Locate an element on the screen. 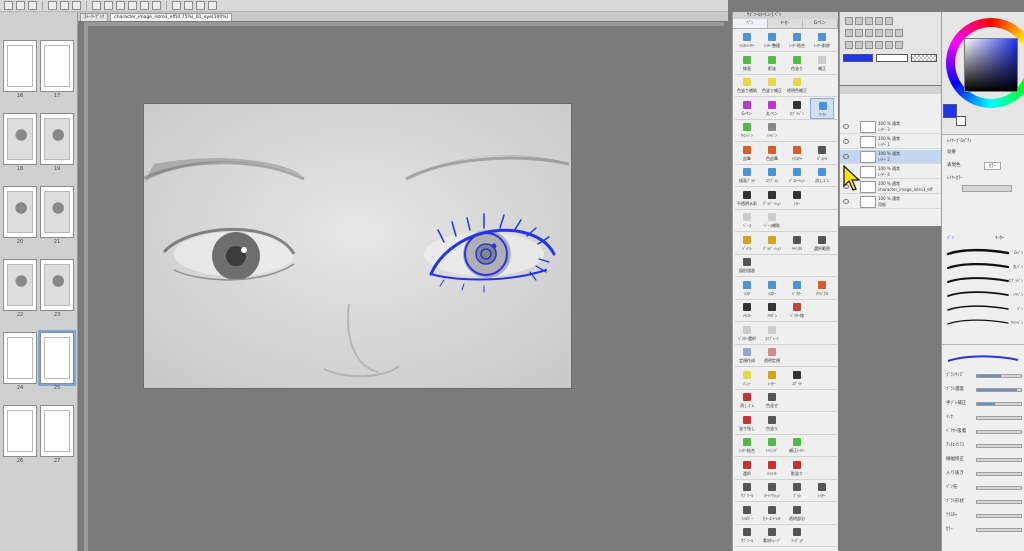 The width and height of the screenshot is (1024, 551). subtool-item: 定規作成 is located at coordinates (747, 355).